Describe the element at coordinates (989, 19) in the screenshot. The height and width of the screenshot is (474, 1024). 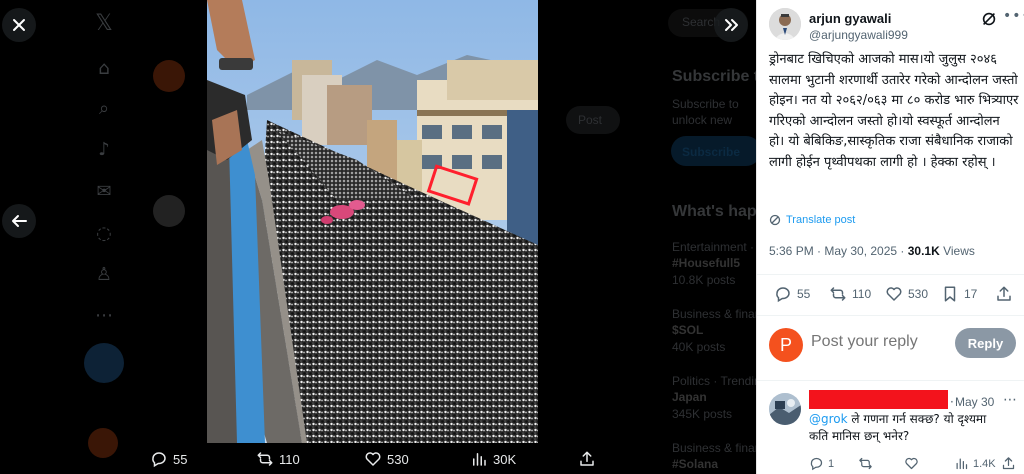
I see `grok-icon` at that location.